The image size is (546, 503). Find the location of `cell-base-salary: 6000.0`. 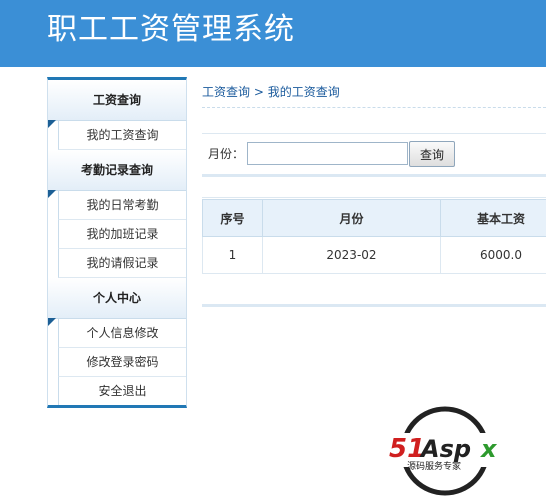

cell-base-salary: 6000.0 is located at coordinates (492, 255).